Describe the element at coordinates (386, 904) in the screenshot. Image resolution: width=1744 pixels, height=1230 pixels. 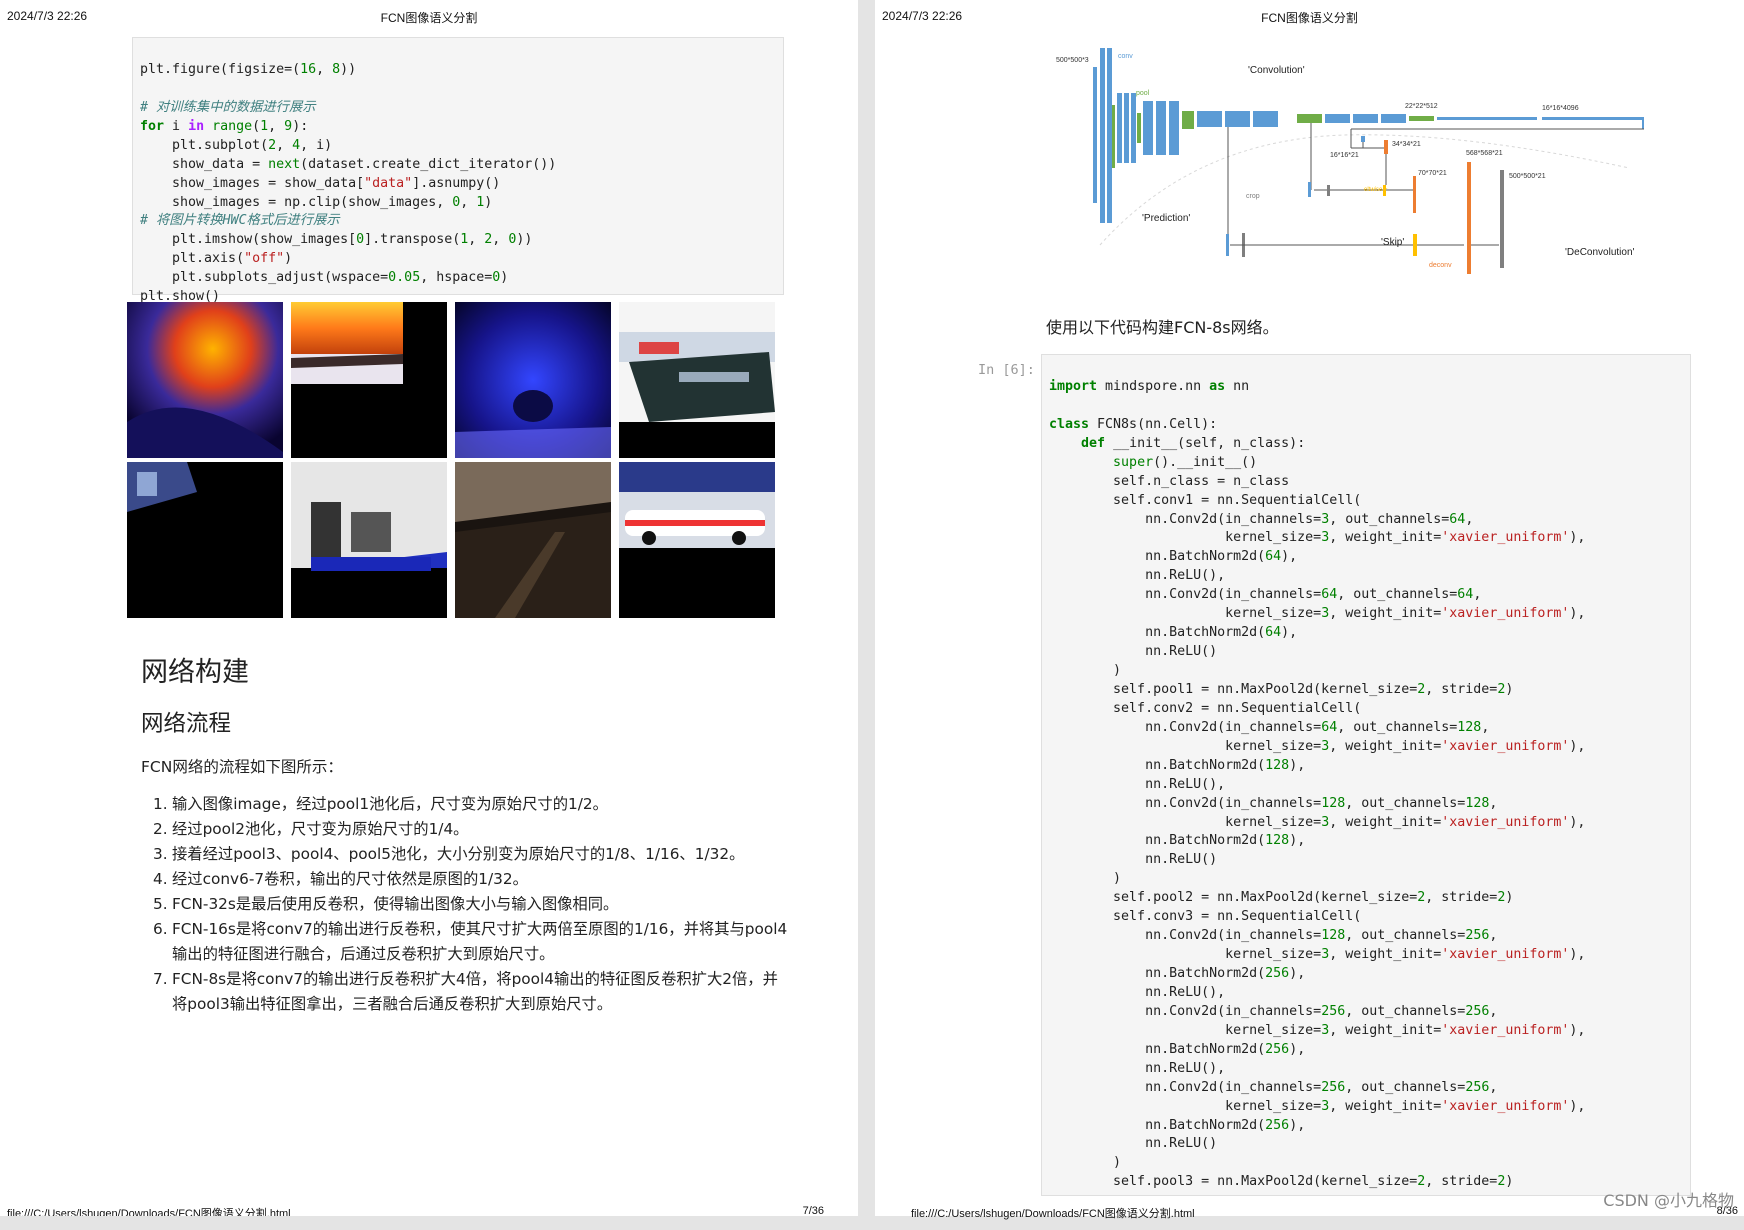
I see `list-item: 5. FCN-32s是最后使用反卷积，使得输出图像大小与输入图像相同。` at that location.